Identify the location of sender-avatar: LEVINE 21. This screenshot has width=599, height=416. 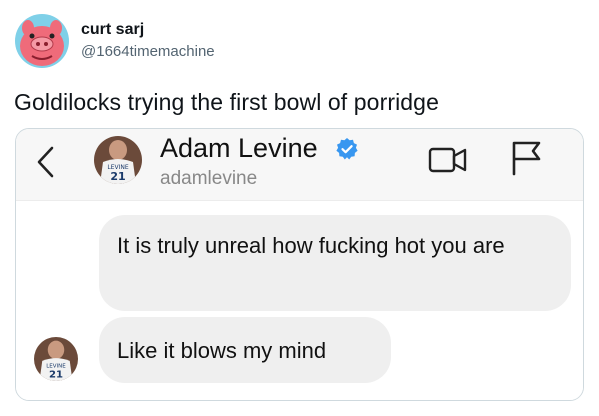
(56, 359).